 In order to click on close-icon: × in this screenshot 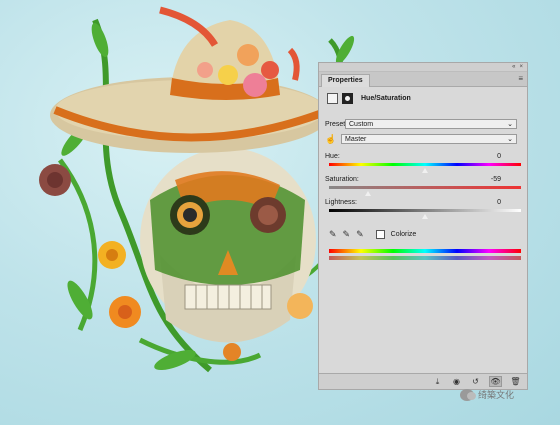, I will do `click(521, 67)`.